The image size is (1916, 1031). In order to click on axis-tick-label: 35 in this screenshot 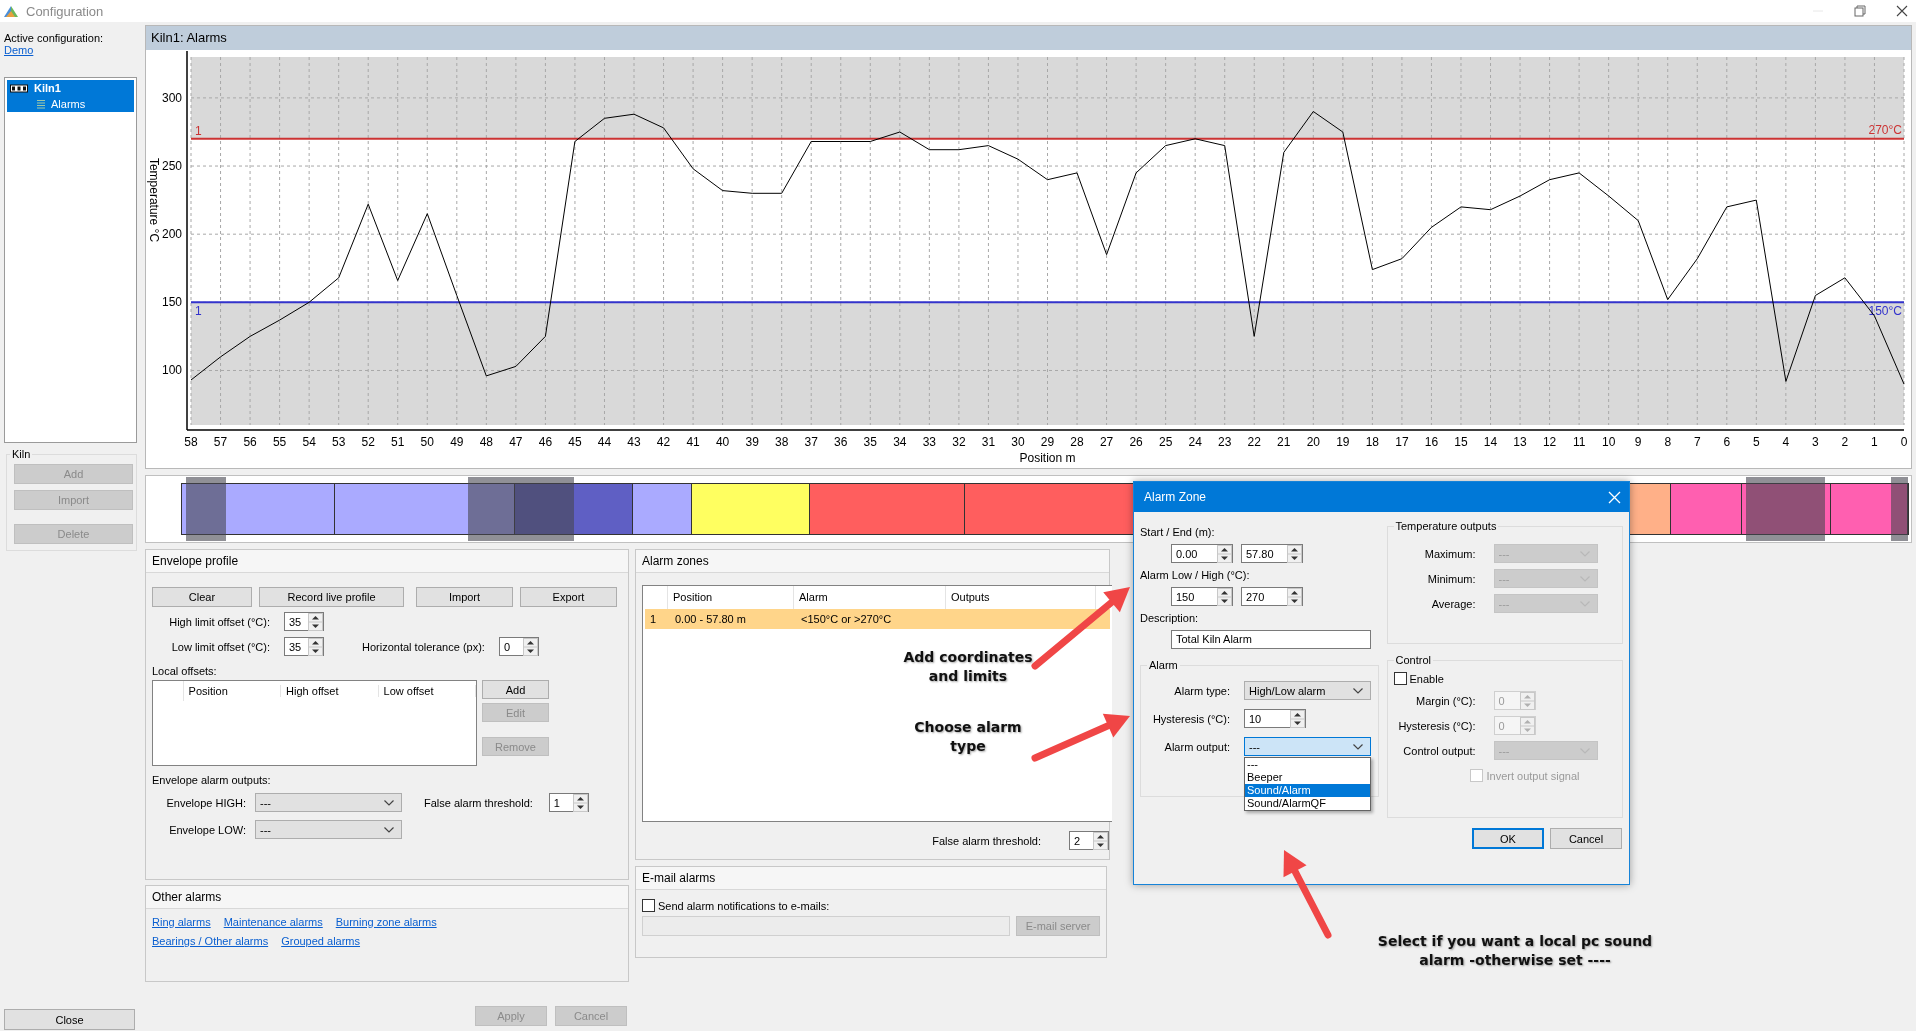, I will do `click(870, 442)`.